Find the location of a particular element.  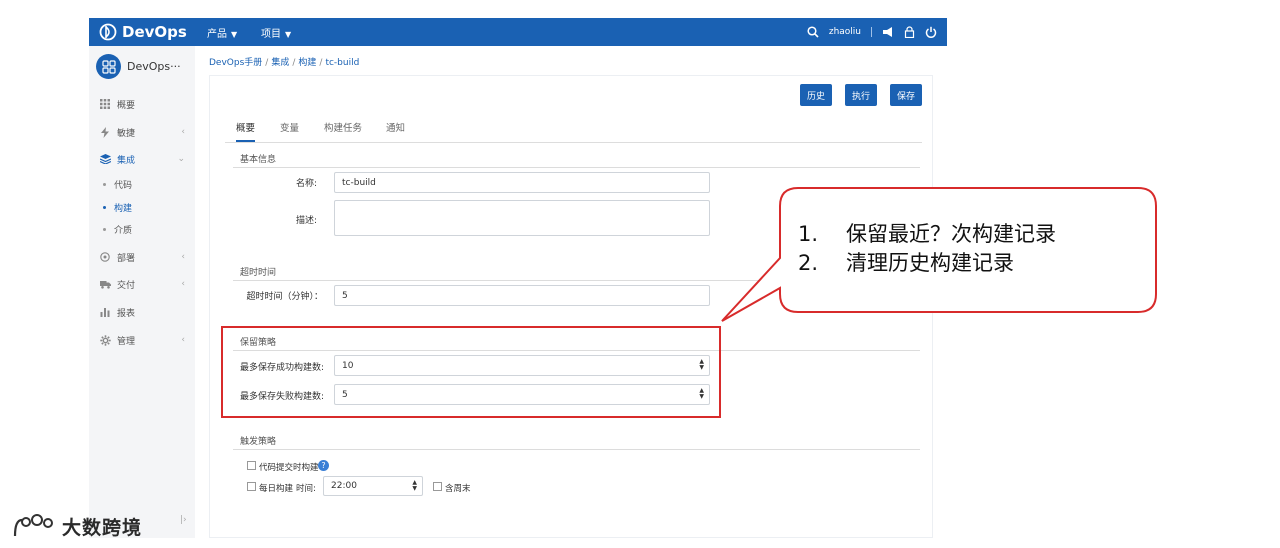

layers-icon is located at coordinates (105, 159).